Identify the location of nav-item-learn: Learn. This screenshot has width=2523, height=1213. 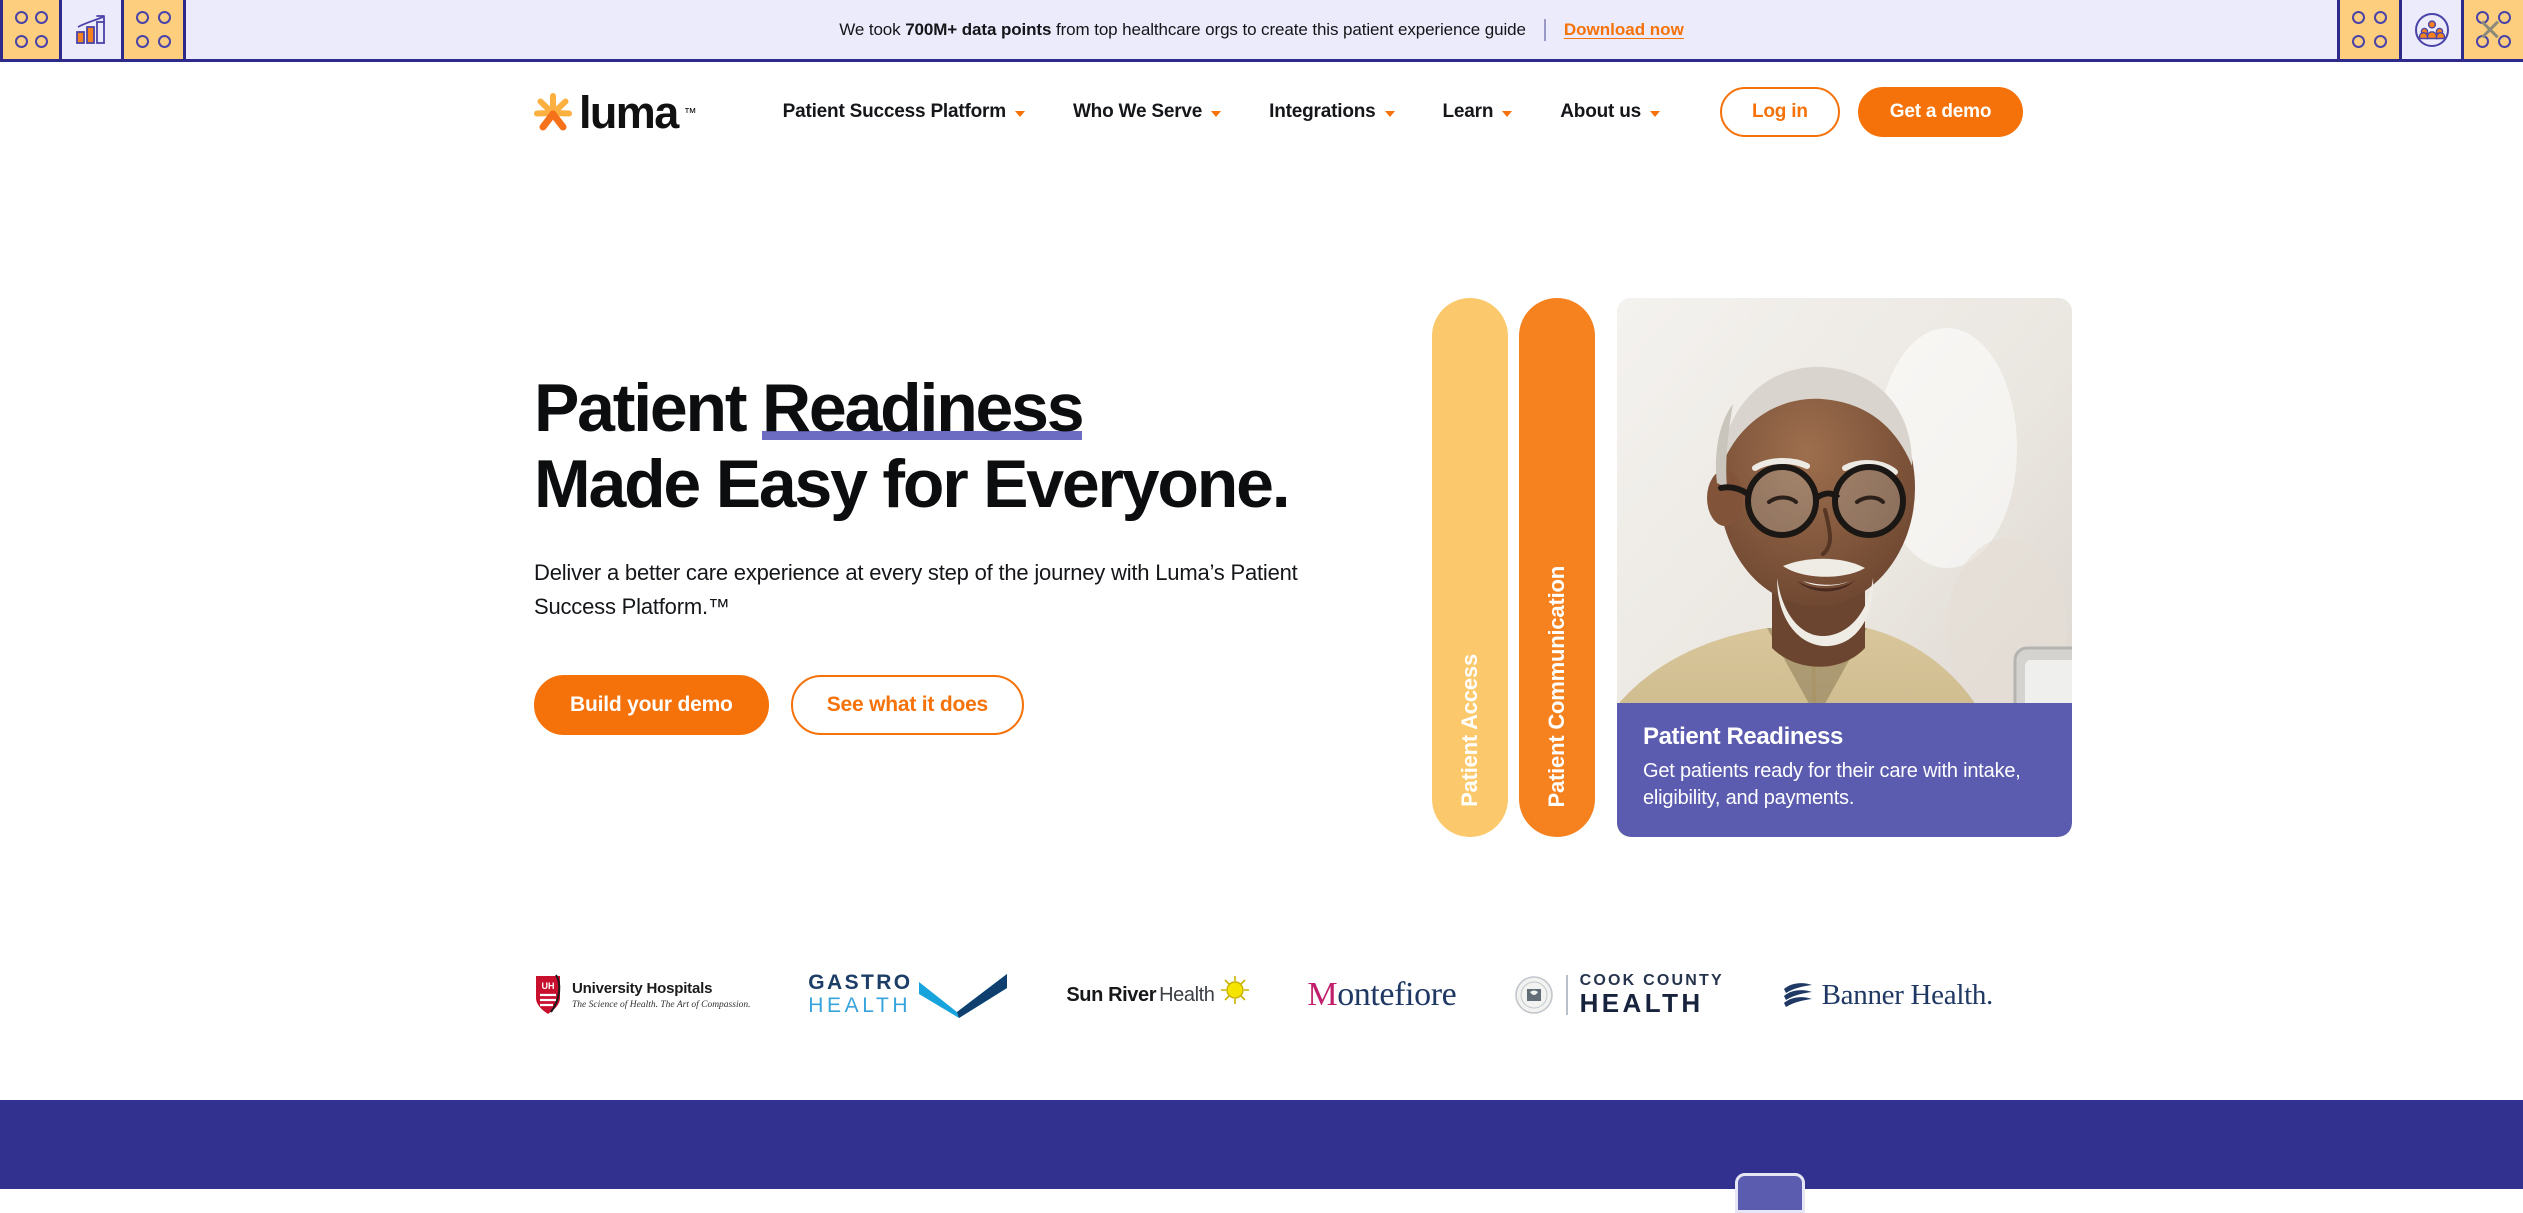
(1478, 112).